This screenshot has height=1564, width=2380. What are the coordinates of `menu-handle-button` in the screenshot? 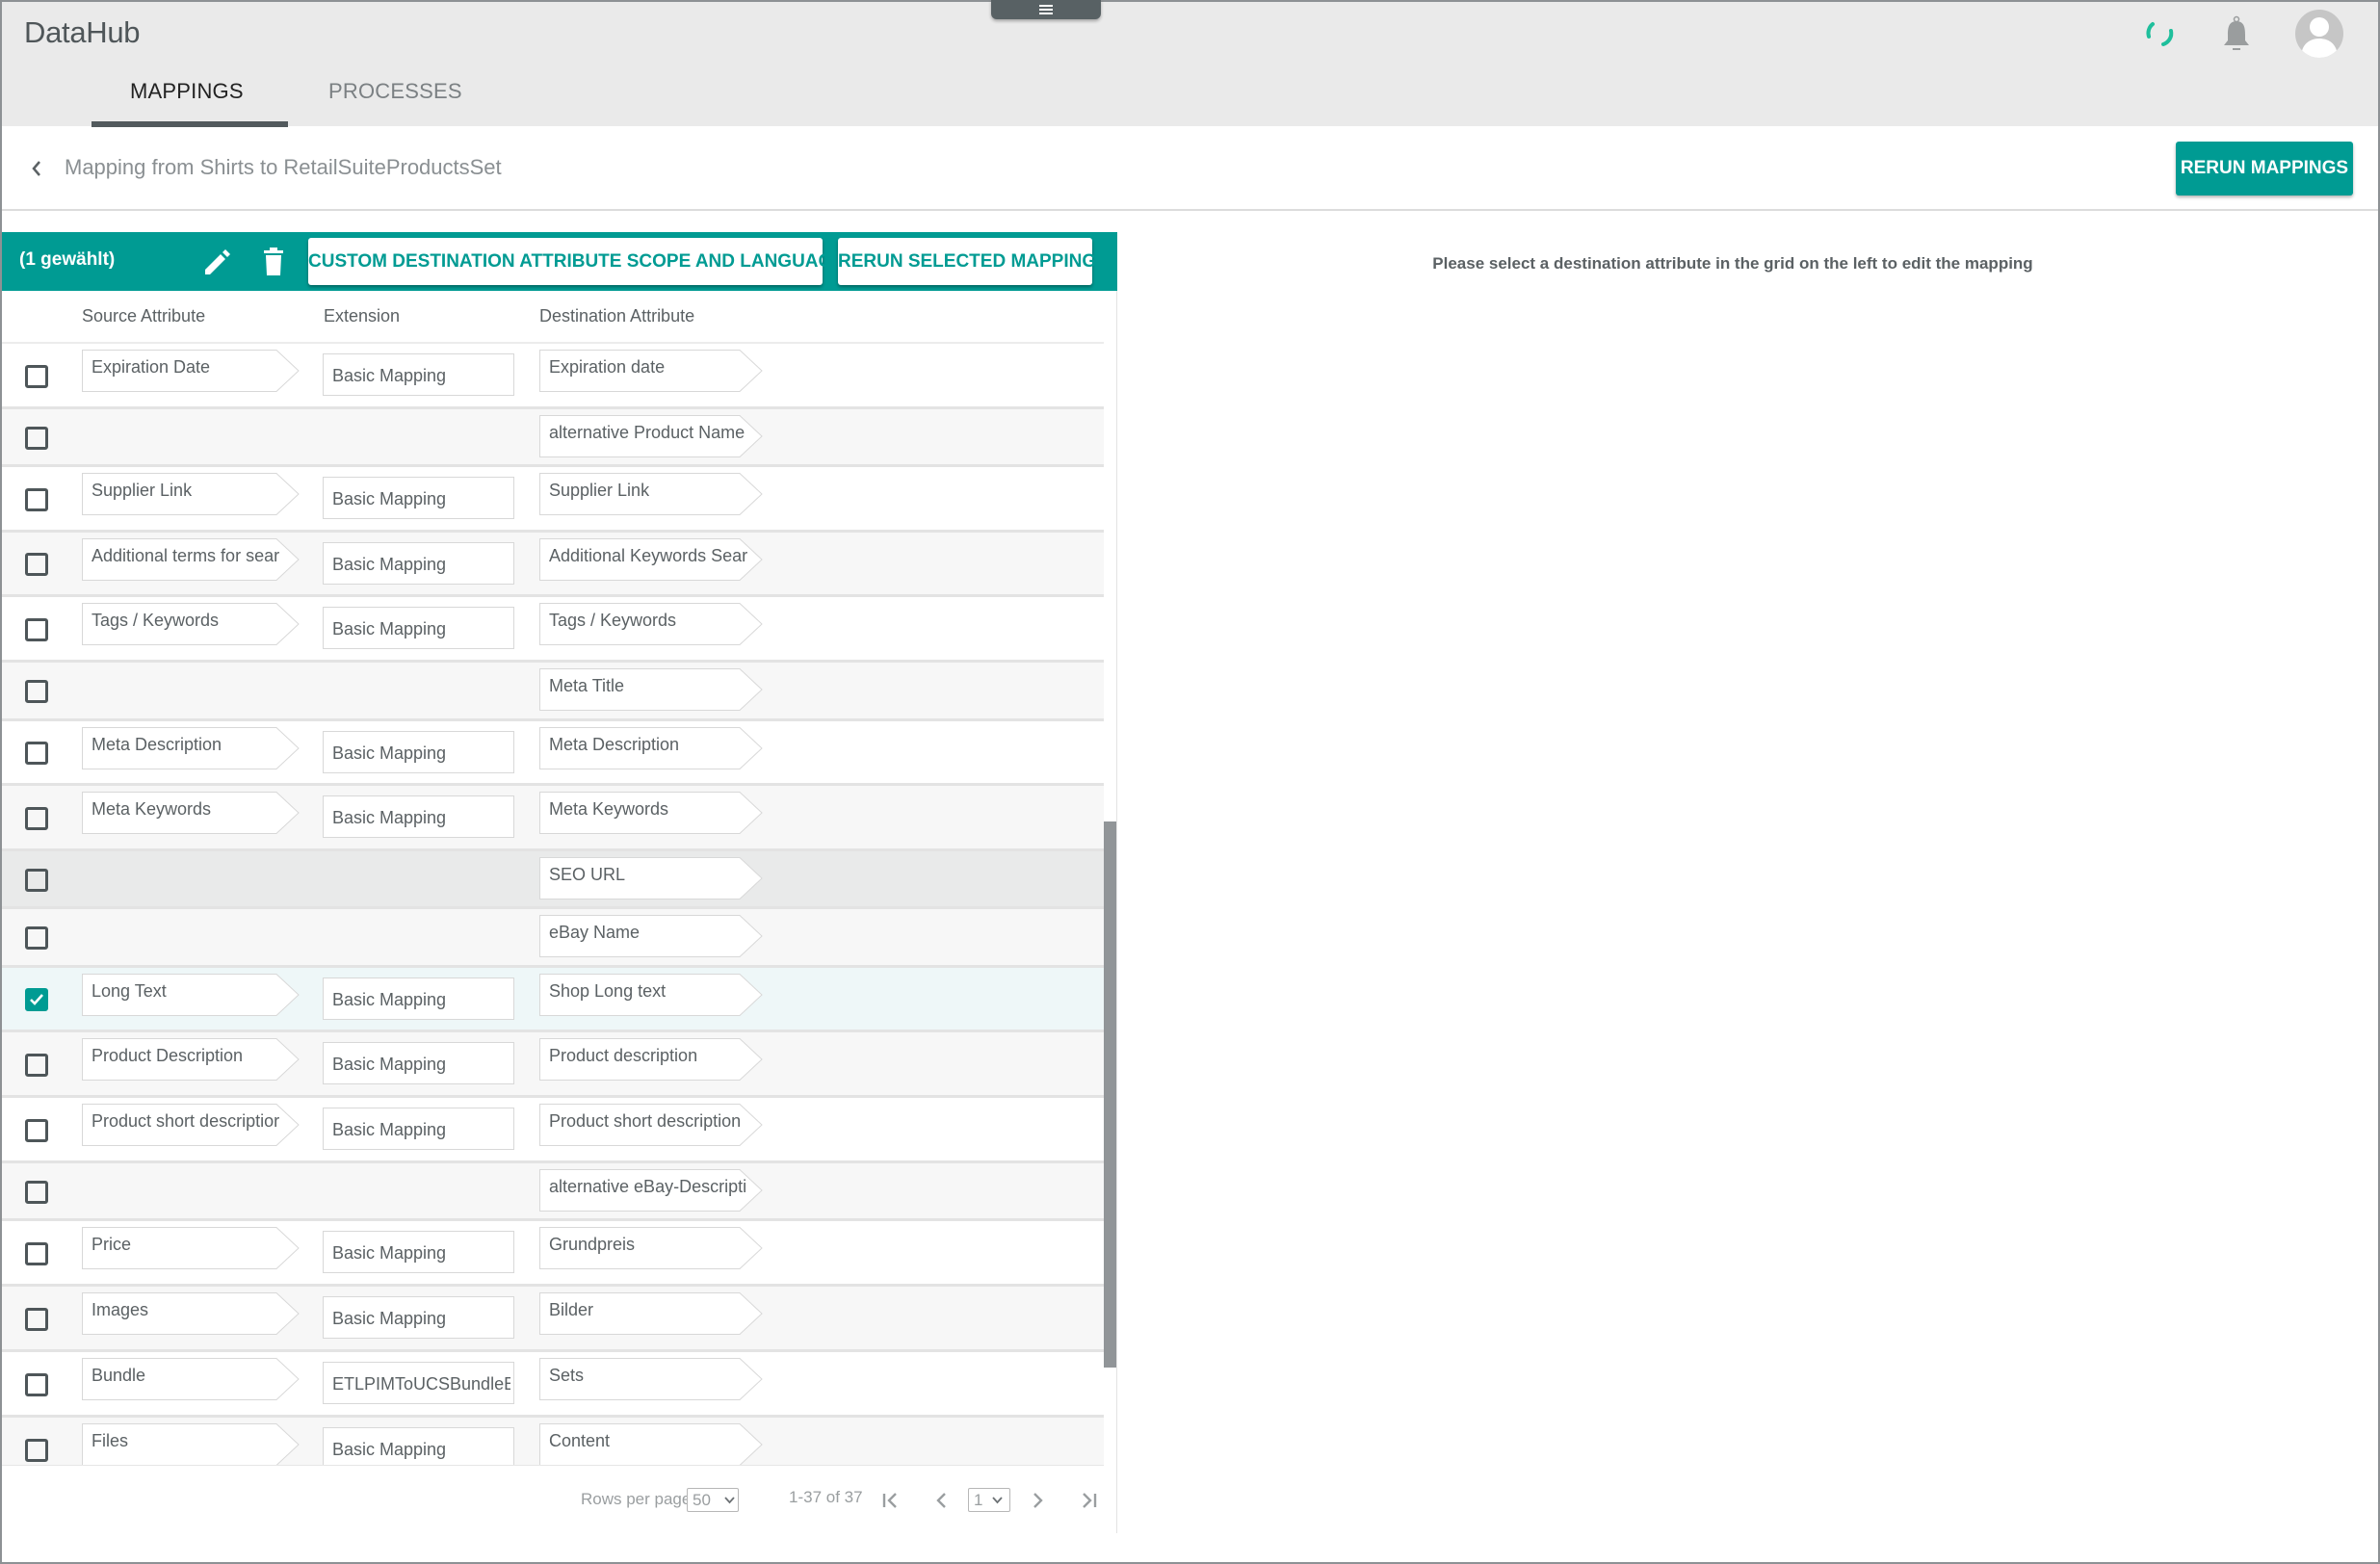 It's located at (1046, 10).